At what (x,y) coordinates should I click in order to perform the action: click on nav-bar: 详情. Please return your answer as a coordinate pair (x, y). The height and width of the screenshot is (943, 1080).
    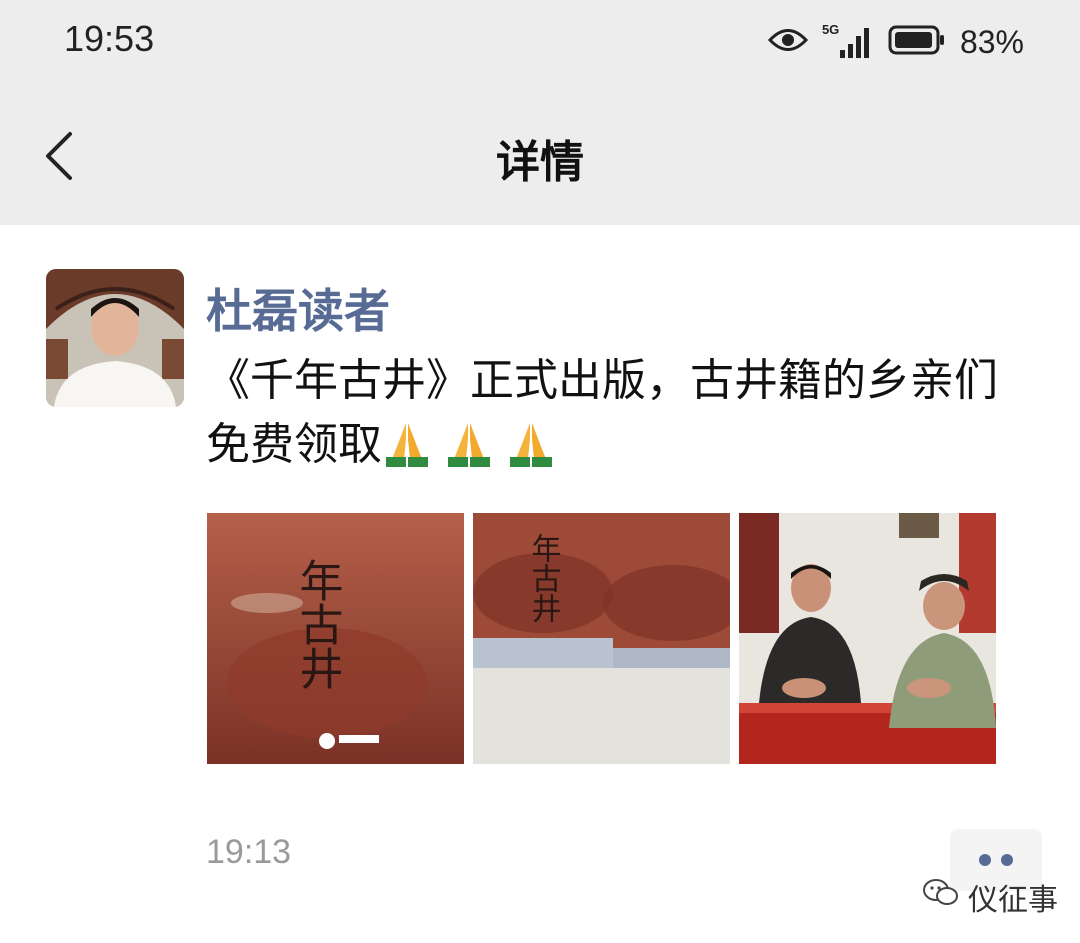
    Looking at the image, I should click on (540, 156).